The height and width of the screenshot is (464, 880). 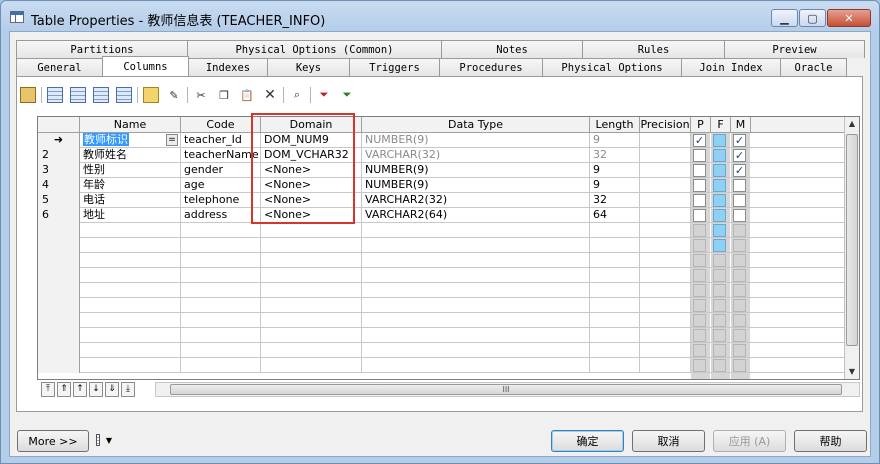 What do you see at coordinates (852, 240) in the screenshot?
I see `vertical-scroll-thumb` at bounding box center [852, 240].